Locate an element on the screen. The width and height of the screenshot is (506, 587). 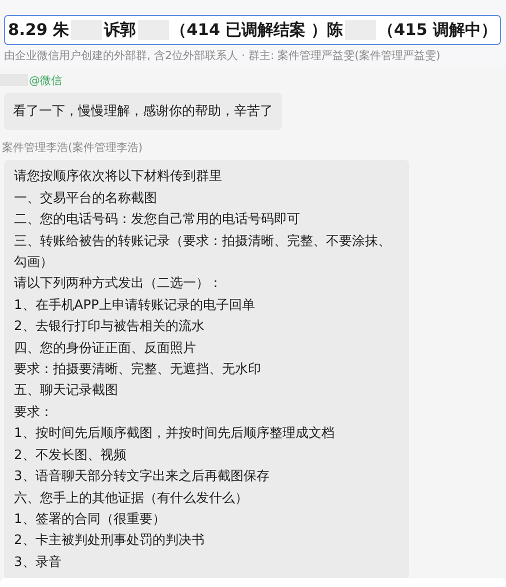
message-line: 2、卡主被判处刑事处罚的判决书 is located at coordinates (110, 541).